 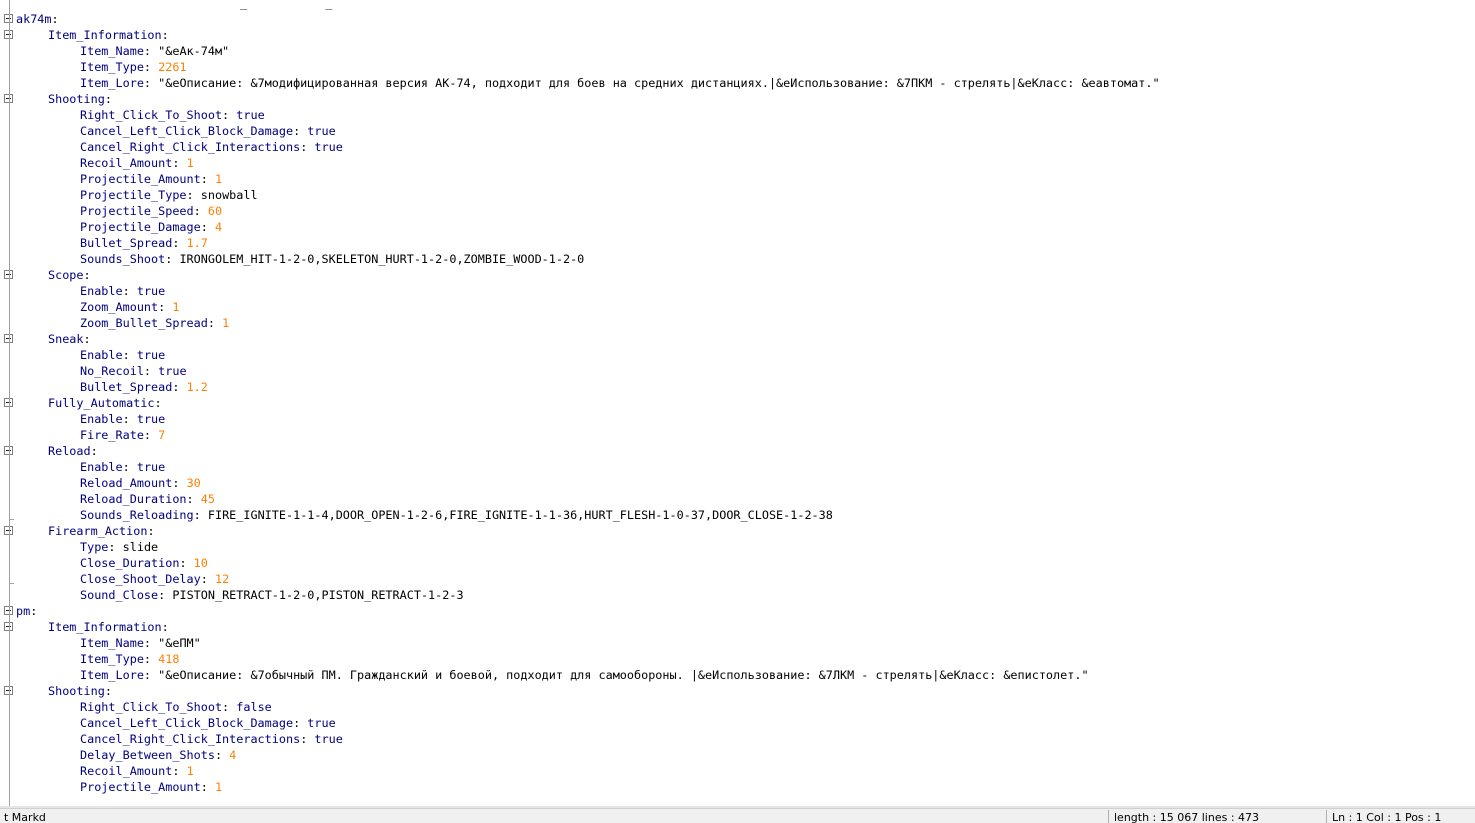 What do you see at coordinates (112, 435) in the screenshot?
I see `yaml-key: Fire_Rate` at bounding box center [112, 435].